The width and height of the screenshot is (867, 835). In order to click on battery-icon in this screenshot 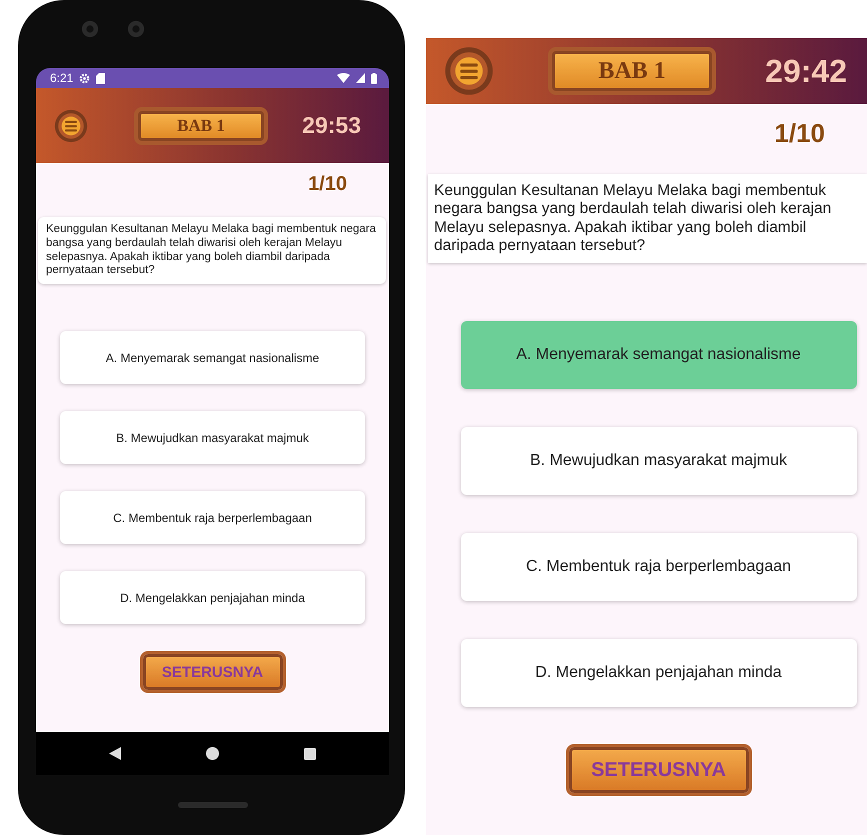, I will do `click(374, 78)`.